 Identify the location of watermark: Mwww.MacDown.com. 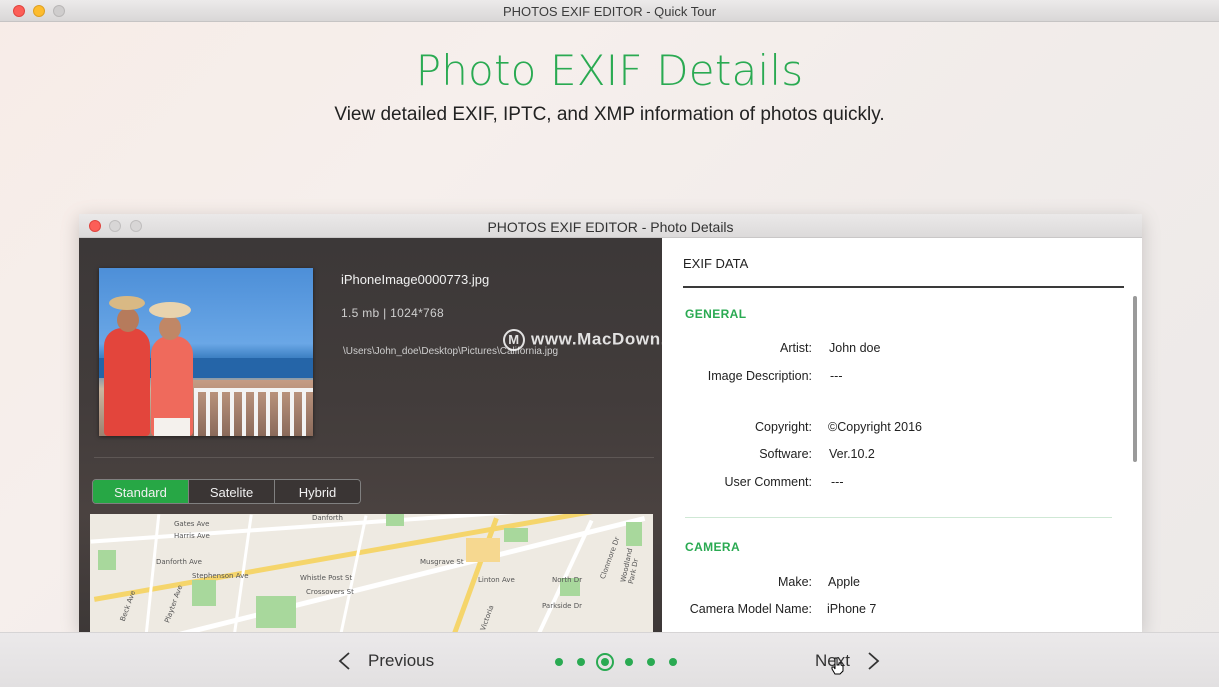
(603, 340).